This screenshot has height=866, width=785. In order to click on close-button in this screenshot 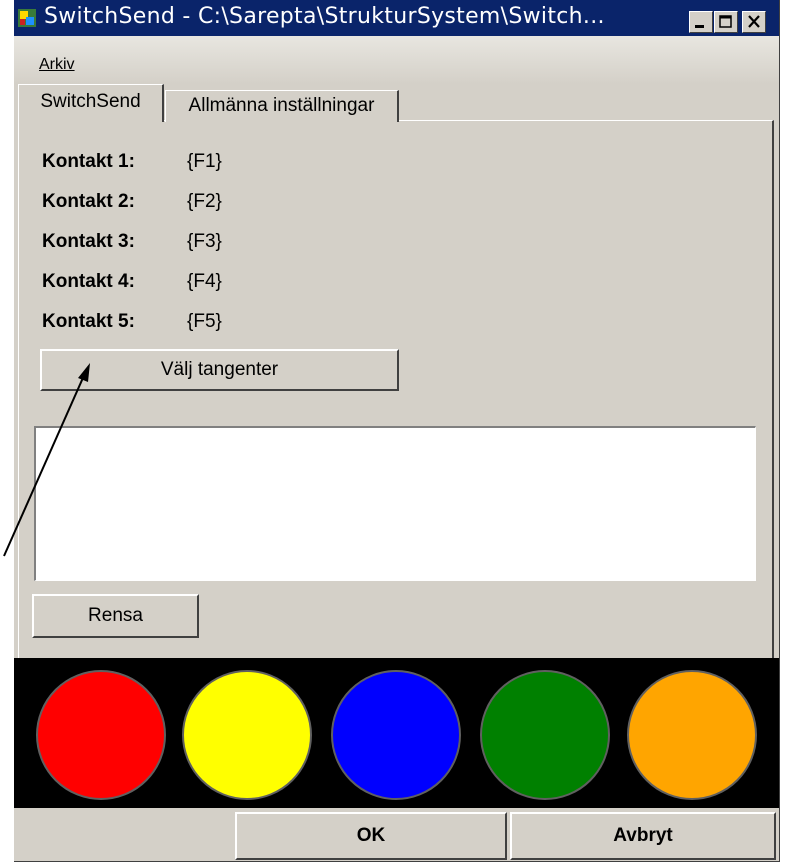, I will do `click(754, 22)`.